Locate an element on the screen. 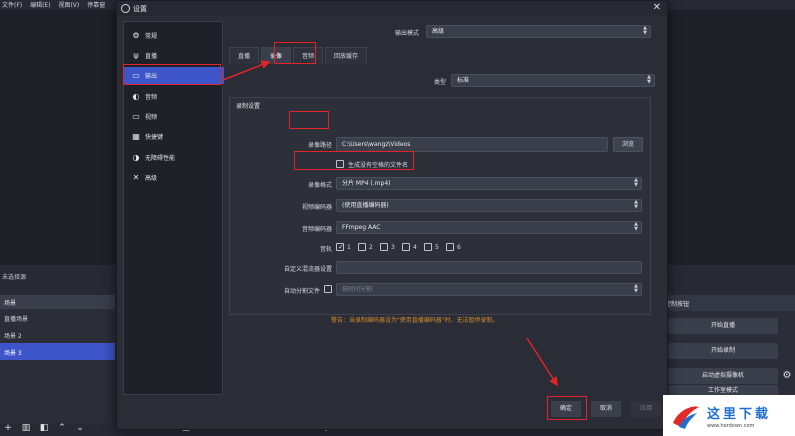 The width and height of the screenshot is (795, 436). nav-item-hotkeys: ▦ 快捷键 is located at coordinates (174, 136).